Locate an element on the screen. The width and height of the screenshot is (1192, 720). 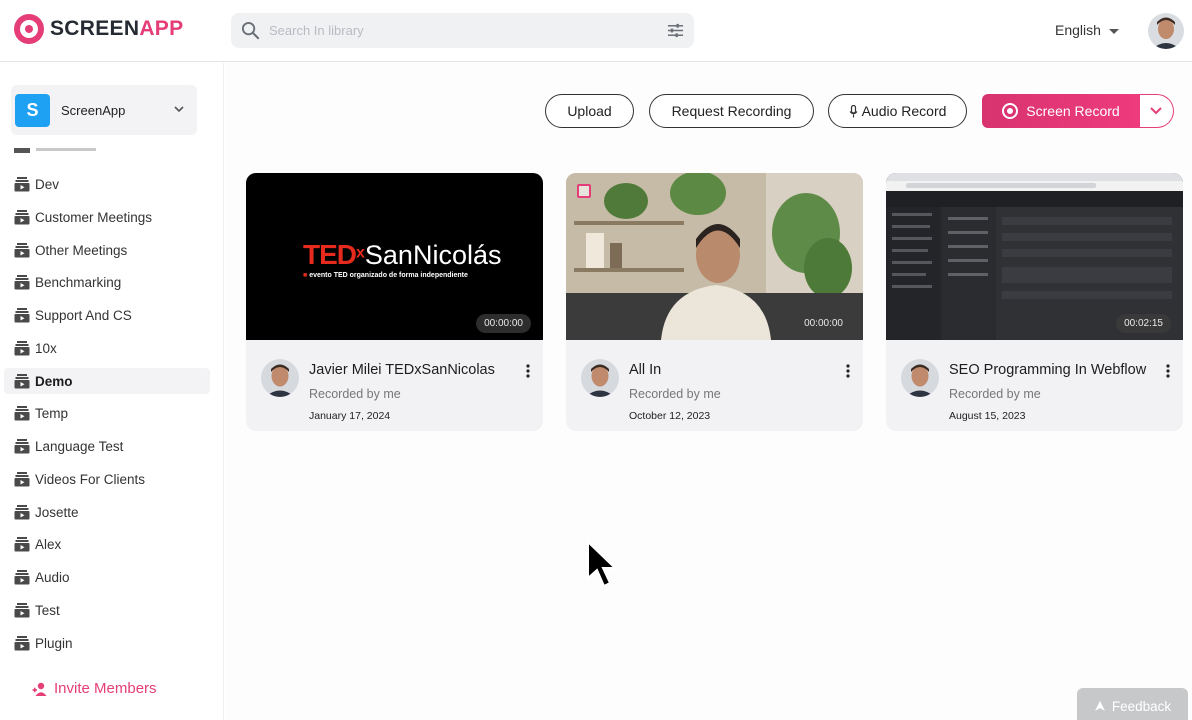
sidebar-folder-item: Benchmarking is located at coordinates (107, 282).